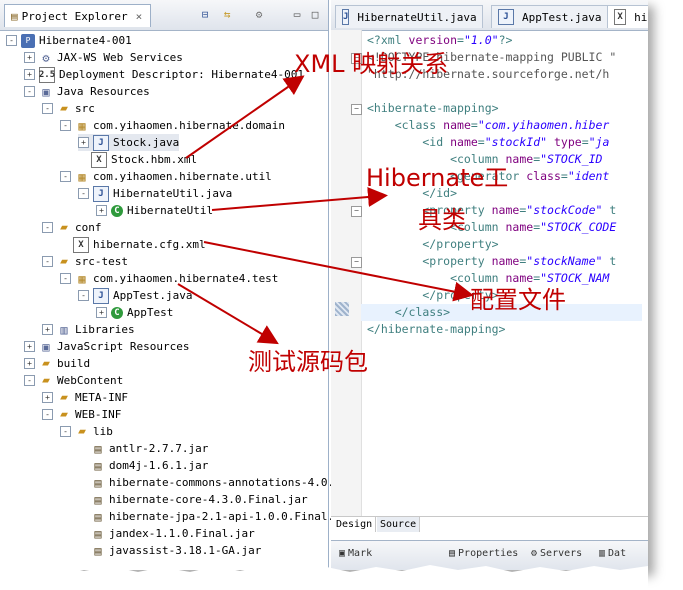  What do you see at coordinates (308, 362) in the screenshot?
I see `annotation-test-source: 测试源码包` at bounding box center [308, 362].